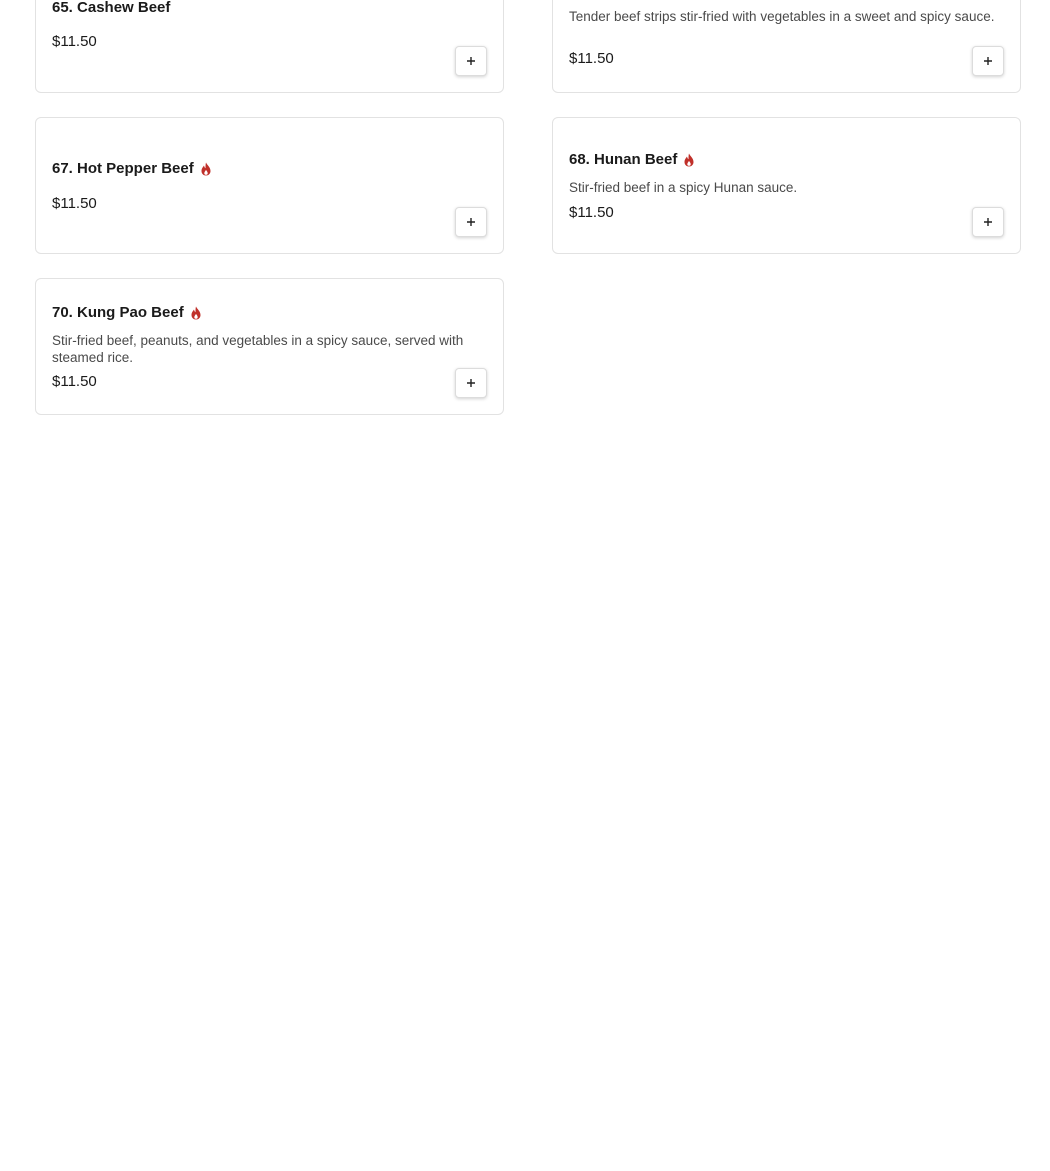  What do you see at coordinates (118, 312) in the screenshot?
I see `menu-item-name-text: 70. Kung Pao Beef` at bounding box center [118, 312].